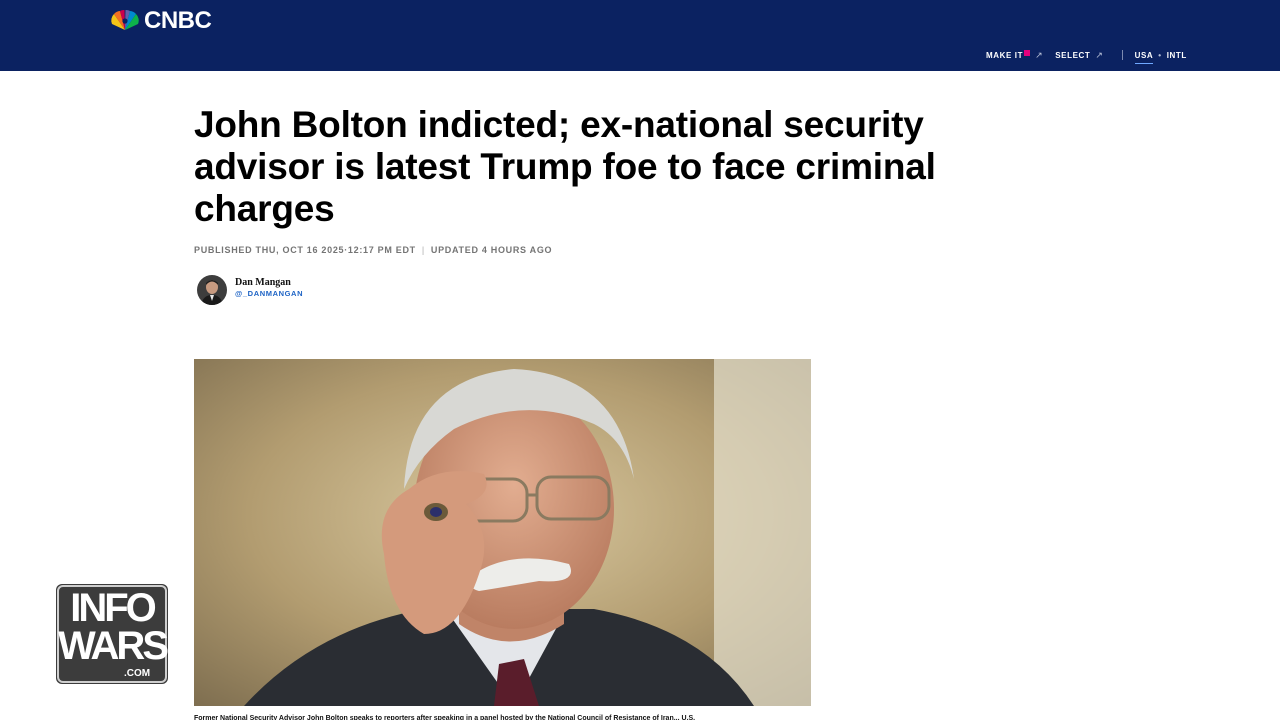 This screenshot has height=720, width=1280. I want to click on cnbc-logo: CNBC, so click(160, 20).